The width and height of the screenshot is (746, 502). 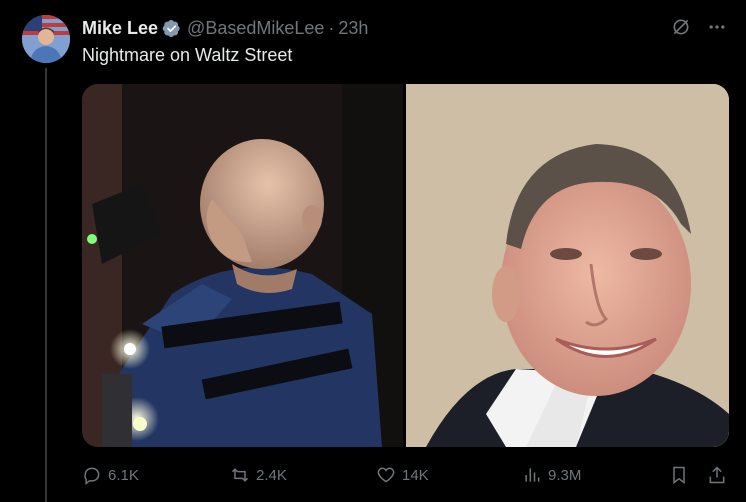 I want to click on bookmark-button, so click(x=679, y=475).